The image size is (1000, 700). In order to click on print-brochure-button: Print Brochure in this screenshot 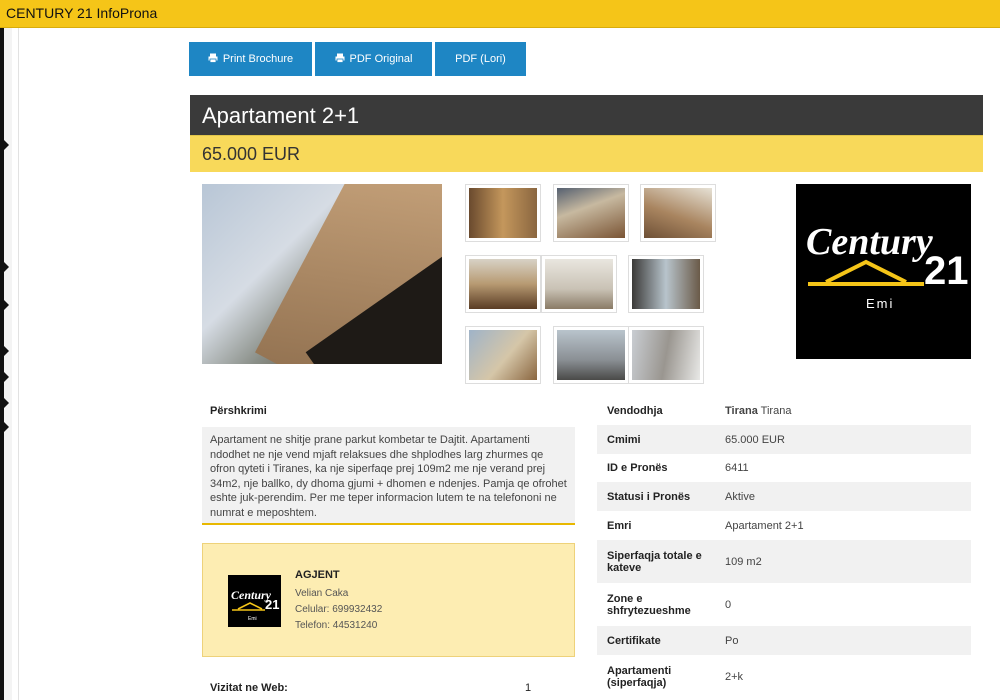, I will do `click(250, 59)`.